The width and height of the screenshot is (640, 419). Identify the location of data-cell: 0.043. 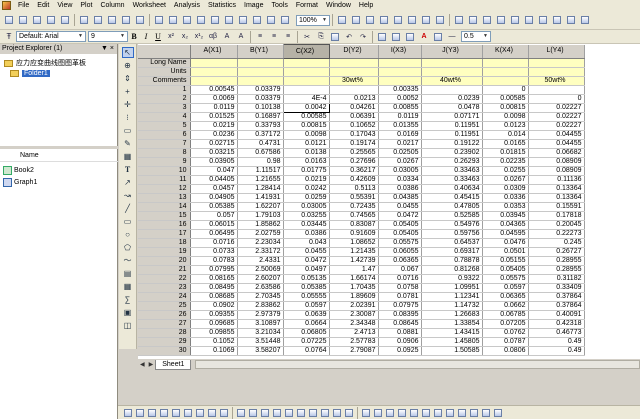
(306, 243).